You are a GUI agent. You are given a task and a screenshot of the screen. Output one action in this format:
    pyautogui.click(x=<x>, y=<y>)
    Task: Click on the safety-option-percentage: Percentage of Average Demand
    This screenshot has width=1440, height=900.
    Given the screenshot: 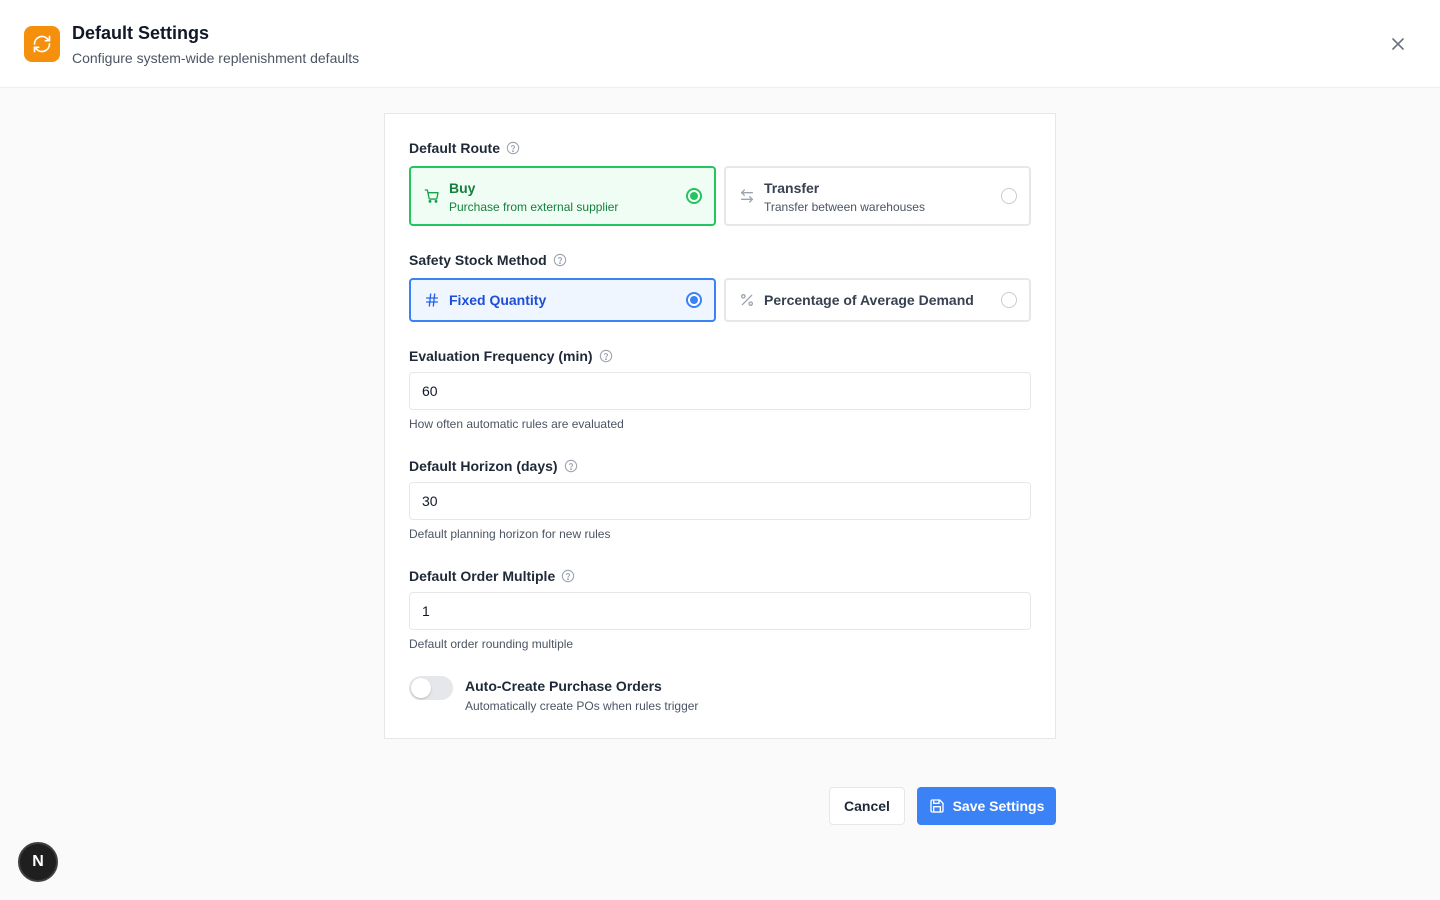 What is the action you would take?
    pyautogui.click(x=877, y=300)
    